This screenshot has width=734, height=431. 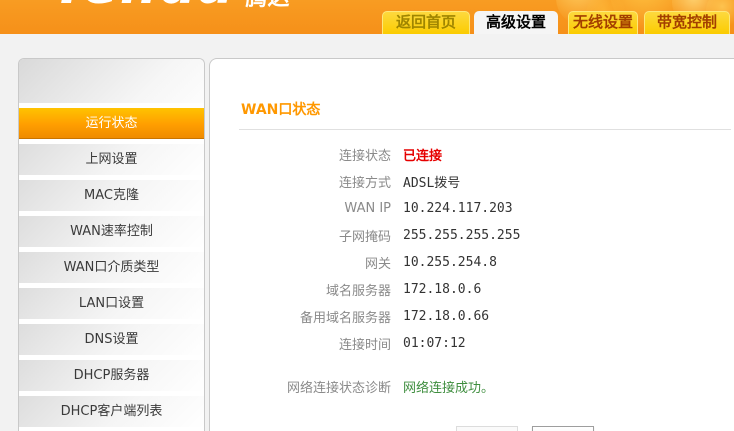 What do you see at coordinates (364, 183) in the screenshot?
I see `row-label: 连接方式` at bounding box center [364, 183].